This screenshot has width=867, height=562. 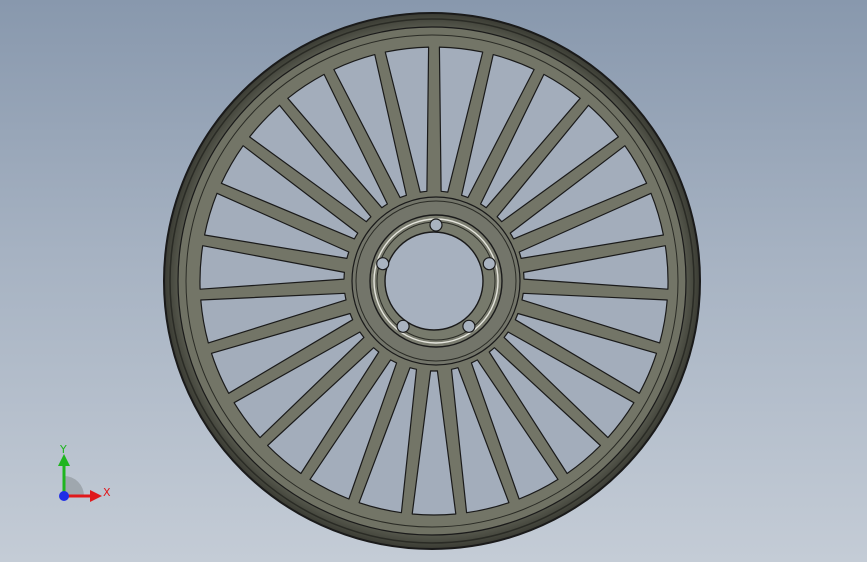 I want to click on x-axis-arrow, so click(x=96, y=496).